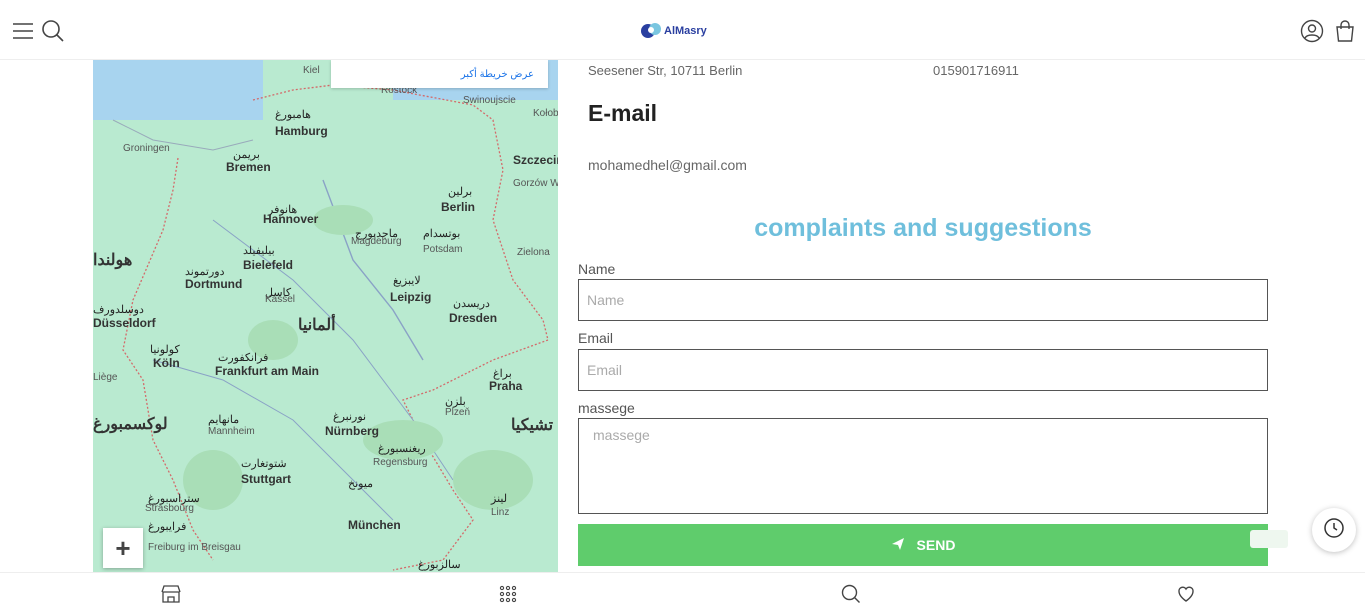 The width and height of the screenshot is (1365, 606). I want to click on map-label: Strasbourg, so click(169, 508).